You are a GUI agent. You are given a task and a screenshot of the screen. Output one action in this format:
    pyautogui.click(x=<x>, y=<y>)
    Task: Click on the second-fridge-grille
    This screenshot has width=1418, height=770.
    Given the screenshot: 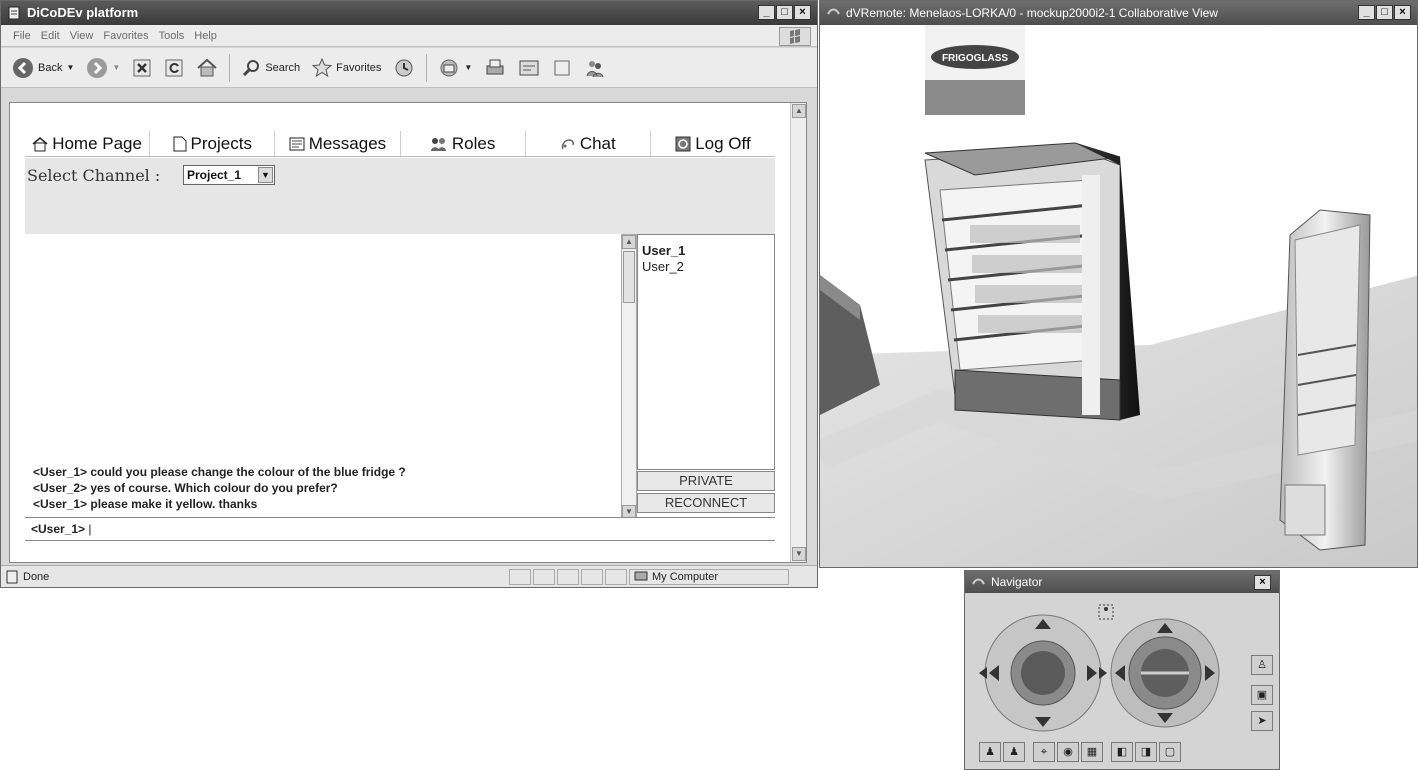 What is the action you would take?
    pyautogui.click(x=1305, y=510)
    